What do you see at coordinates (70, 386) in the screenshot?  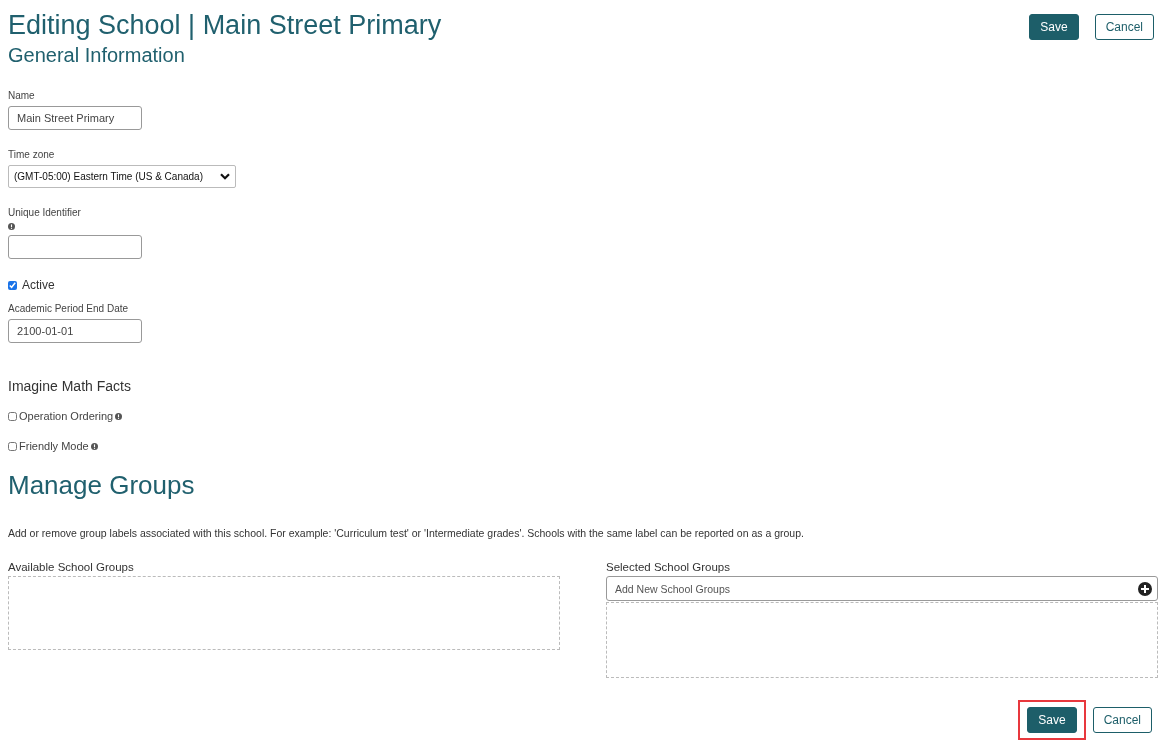 I see `section-heading: Imagine Math Facts` at bounding box center [70, 386].